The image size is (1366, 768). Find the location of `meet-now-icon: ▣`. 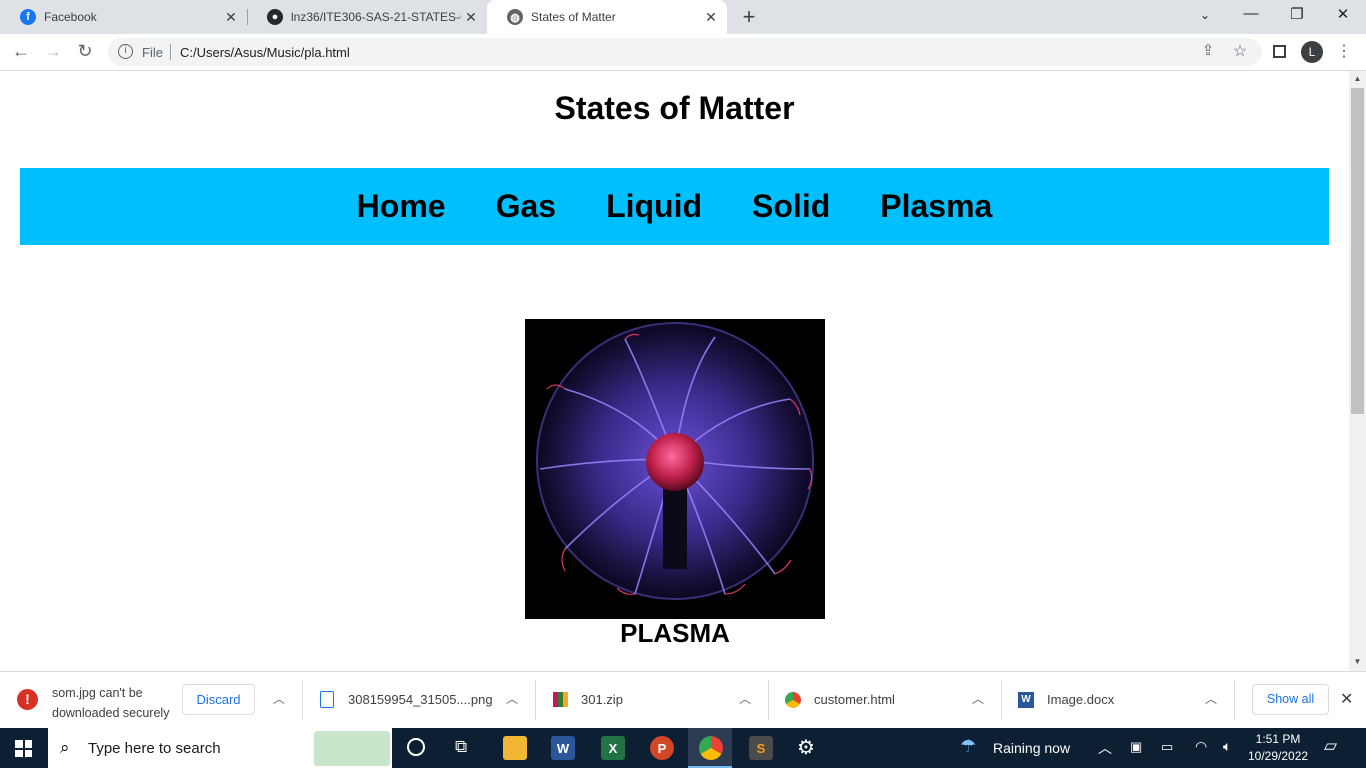

meet-now-icon: ▣ is located at coordinates (1136, 747).